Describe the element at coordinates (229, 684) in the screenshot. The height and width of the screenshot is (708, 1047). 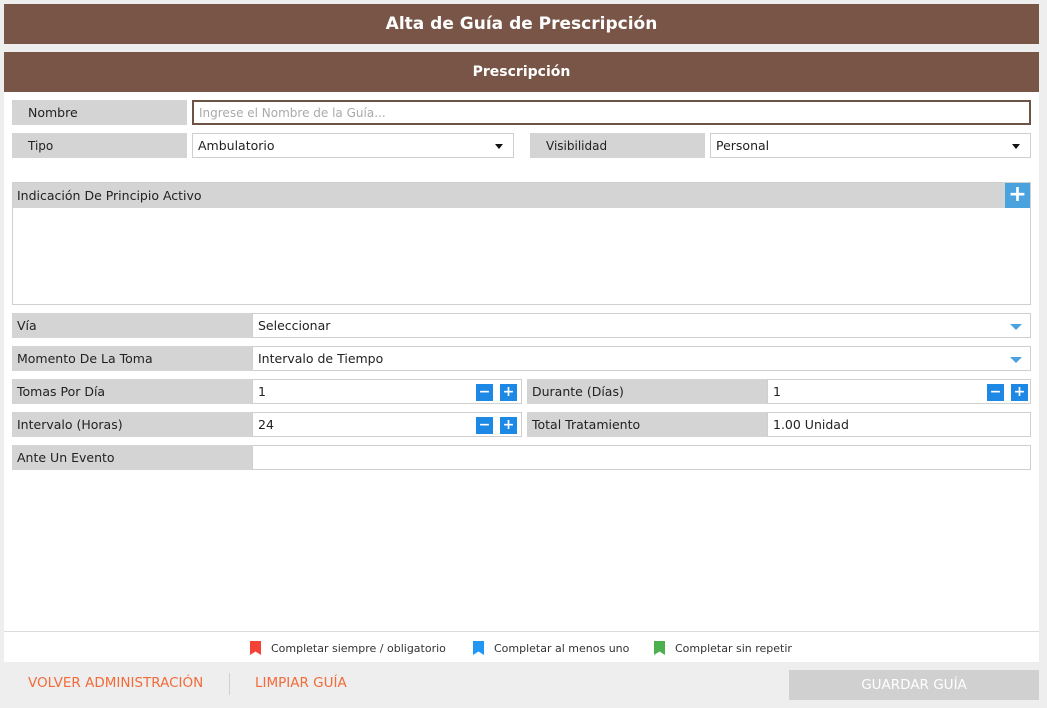
I see `footer-divider` at that location.